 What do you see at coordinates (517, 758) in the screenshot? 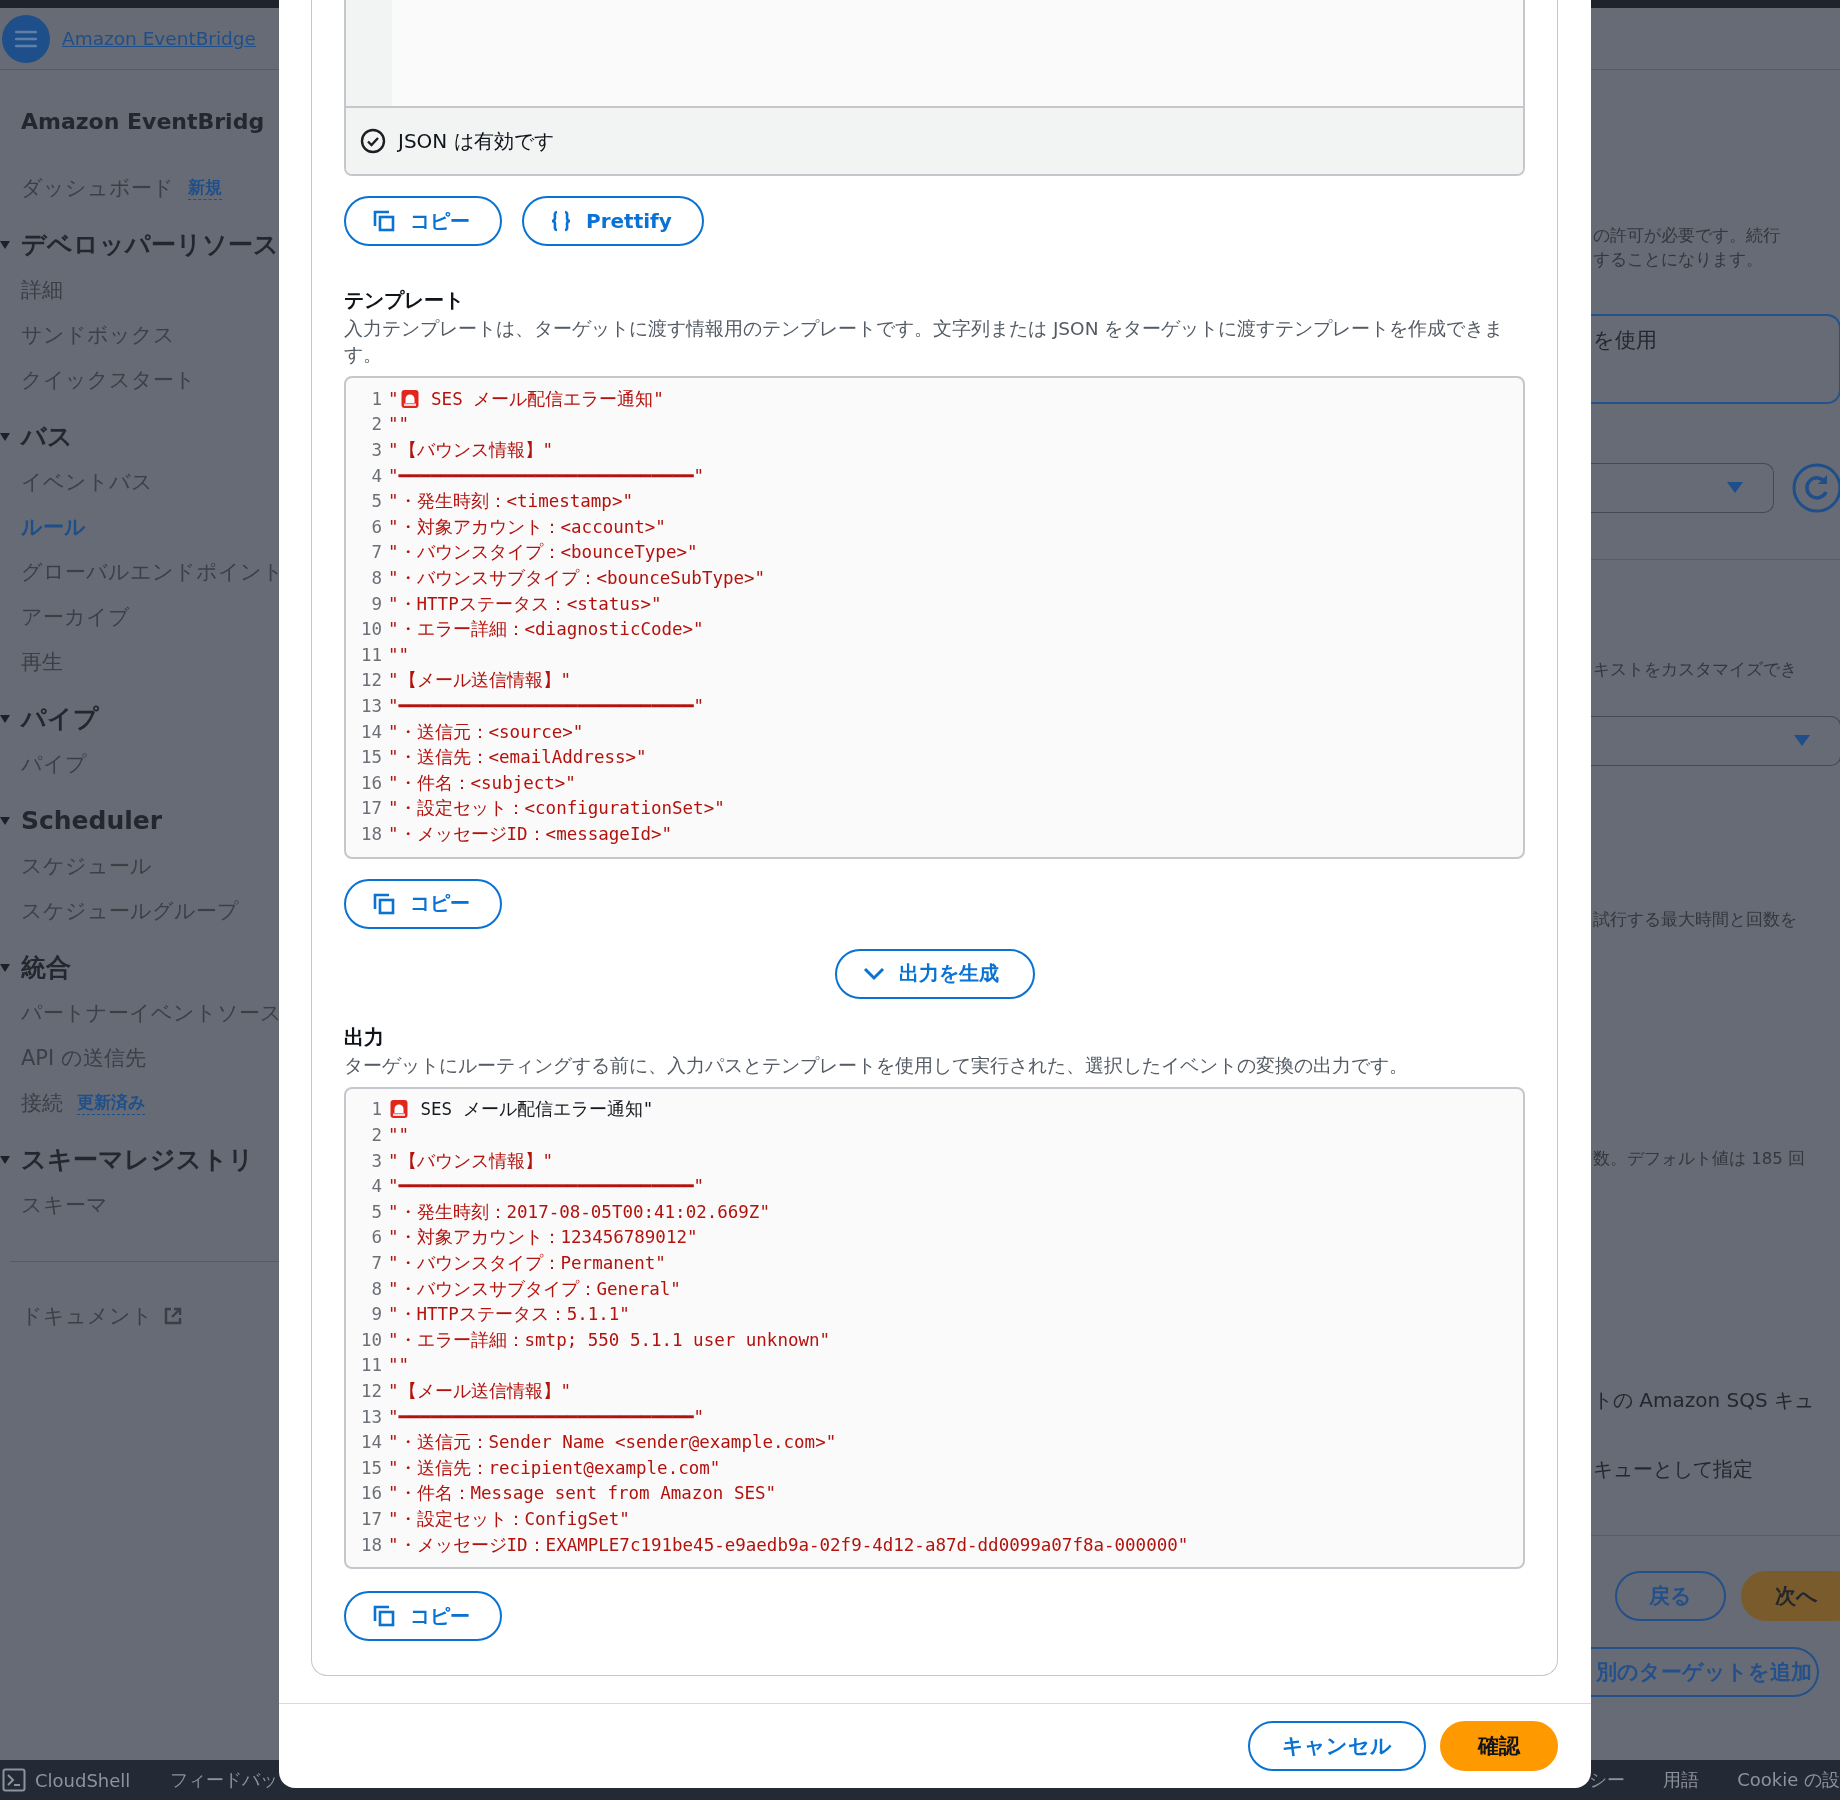
I see `code-text: "・送信先：<emailAddress>"` at bounding box center [517, 758].